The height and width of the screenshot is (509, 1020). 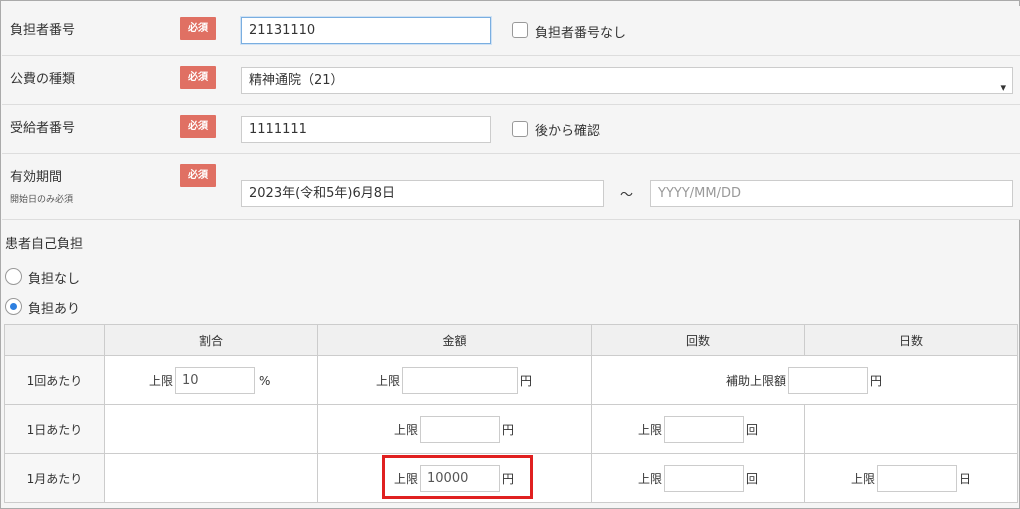 What do you see at coordinates (44, 244) in the screenshot?
I see `copay-label: 患者自己負担` at bounding box center [44, 244].